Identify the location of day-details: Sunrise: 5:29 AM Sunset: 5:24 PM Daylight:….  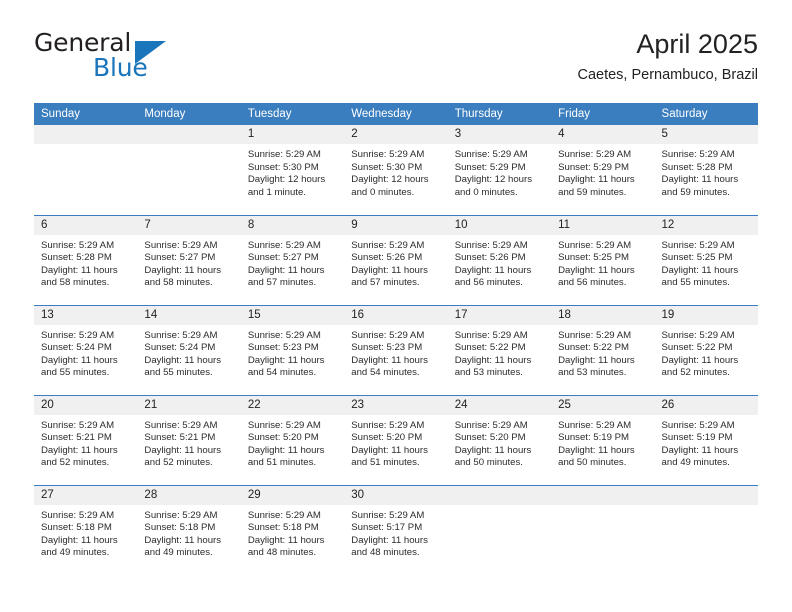
(188, 352).